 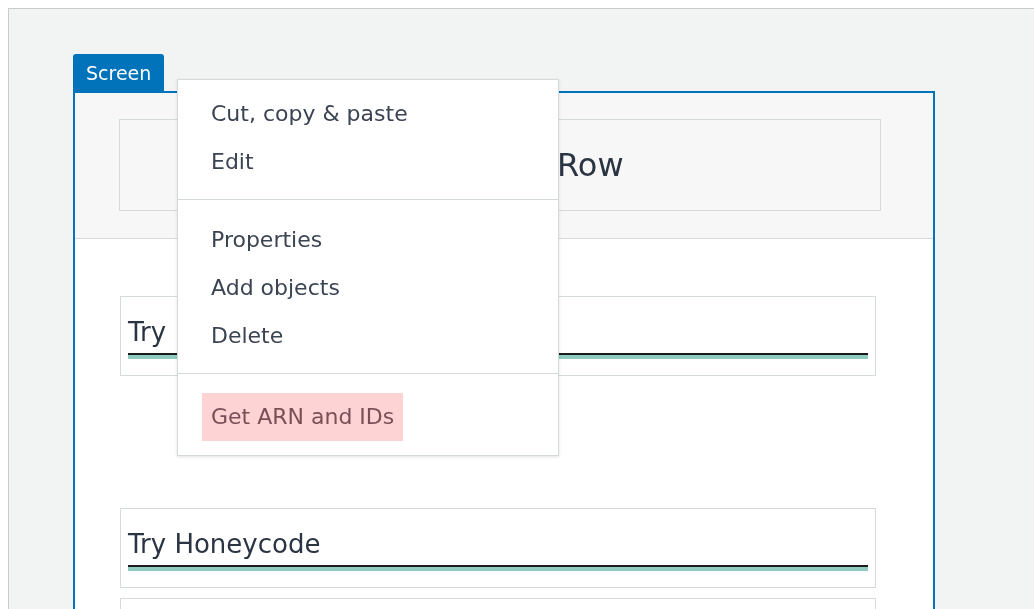 What do you see at coordinates (147, 332) in the screenshot?
I see `block-text: Try` at bounding box center [147, 332].